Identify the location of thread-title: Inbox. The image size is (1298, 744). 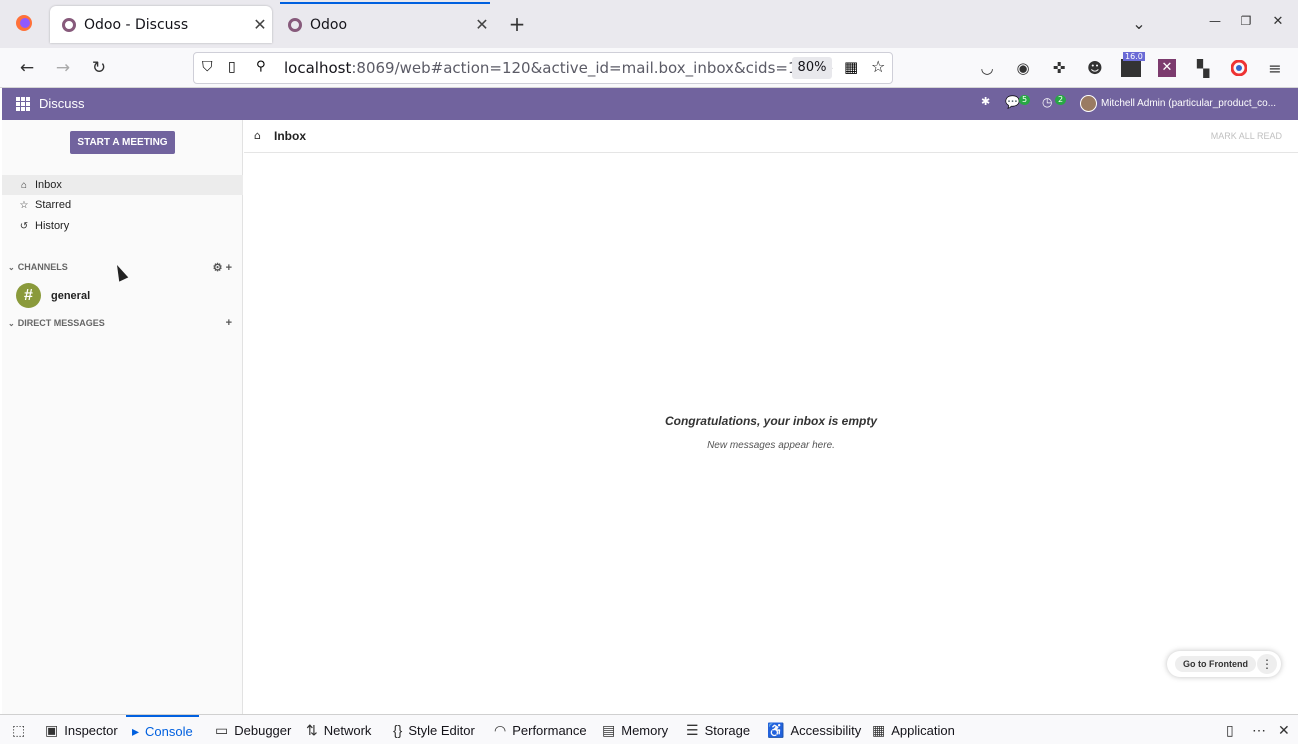
(290, 136).